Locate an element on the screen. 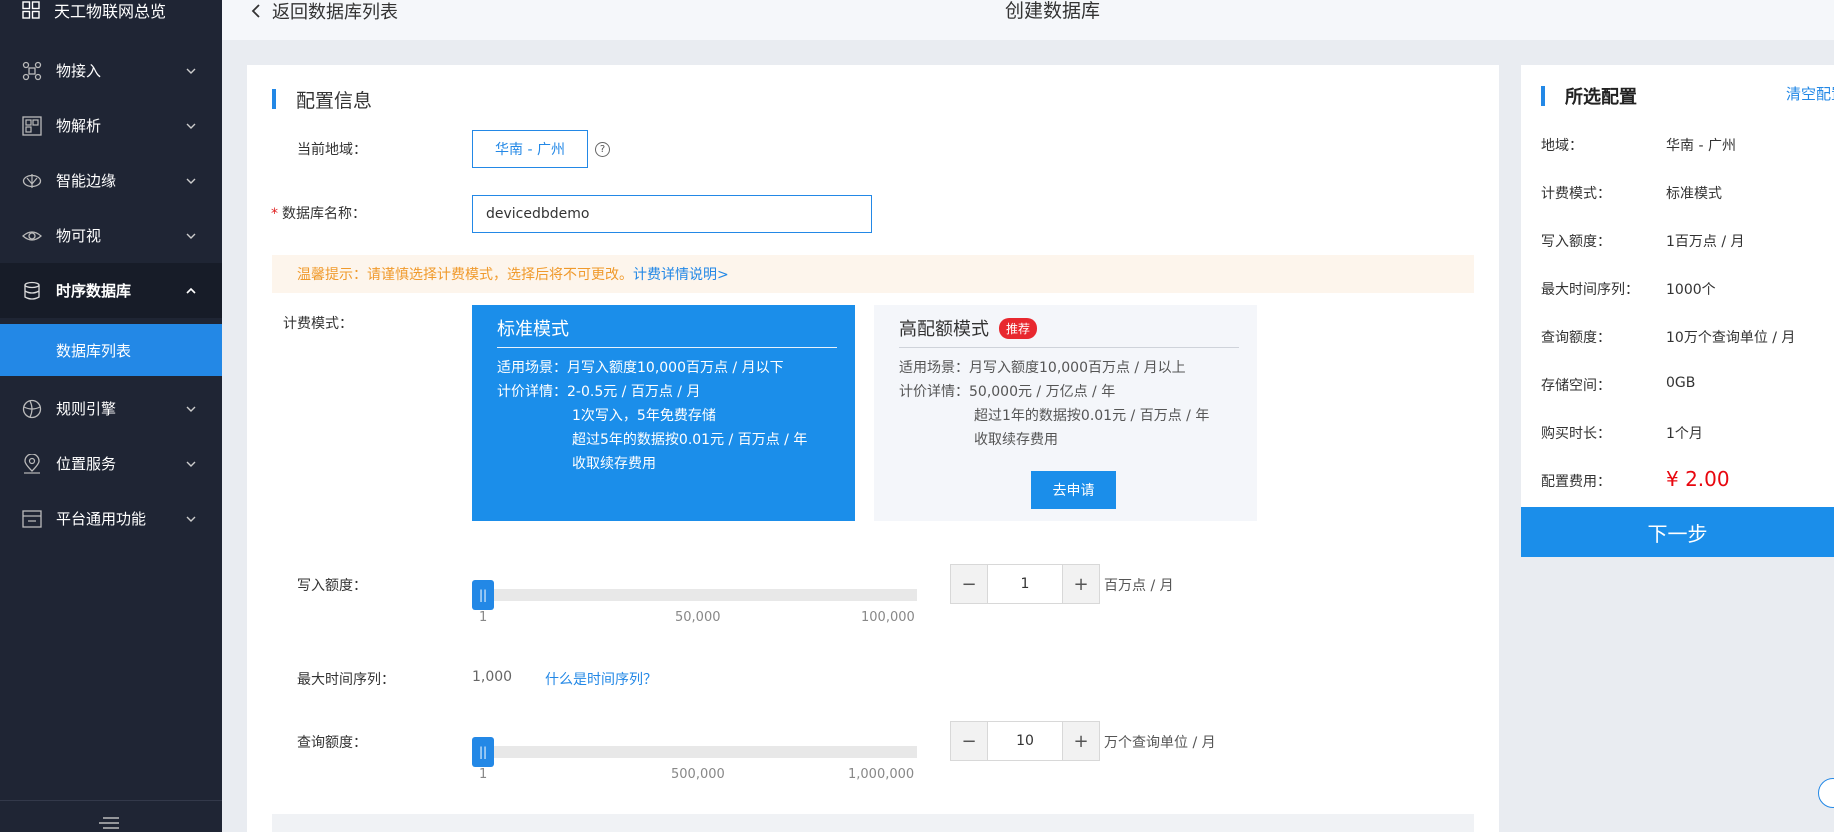 Image resolution: width=1834 pixels, height=832 pixels. billing-notice: 温馨提示：请谨慎选择计费模式，选择后将不可更改。 计费详情说明> is located at coordinates (873, 274).